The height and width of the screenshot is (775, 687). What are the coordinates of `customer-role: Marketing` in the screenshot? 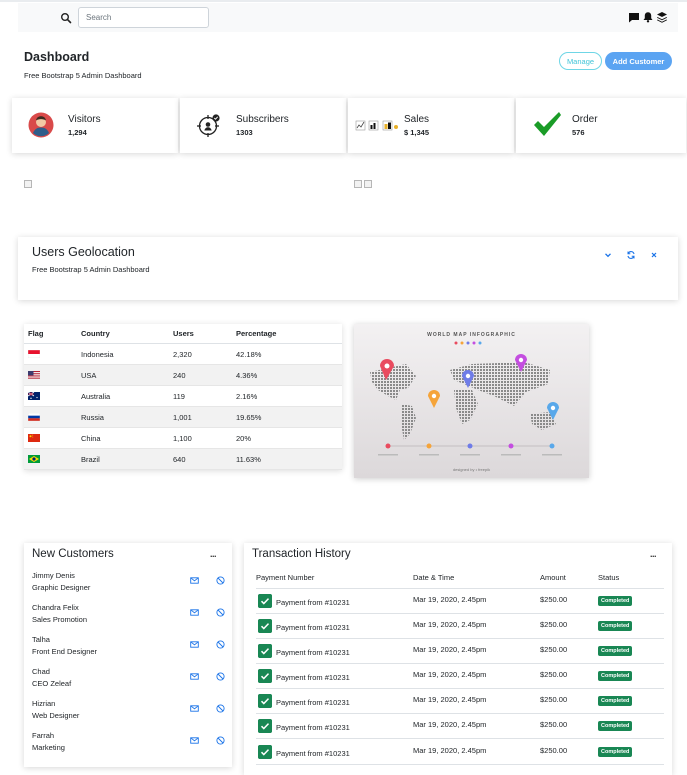 It's located at (48, 747).